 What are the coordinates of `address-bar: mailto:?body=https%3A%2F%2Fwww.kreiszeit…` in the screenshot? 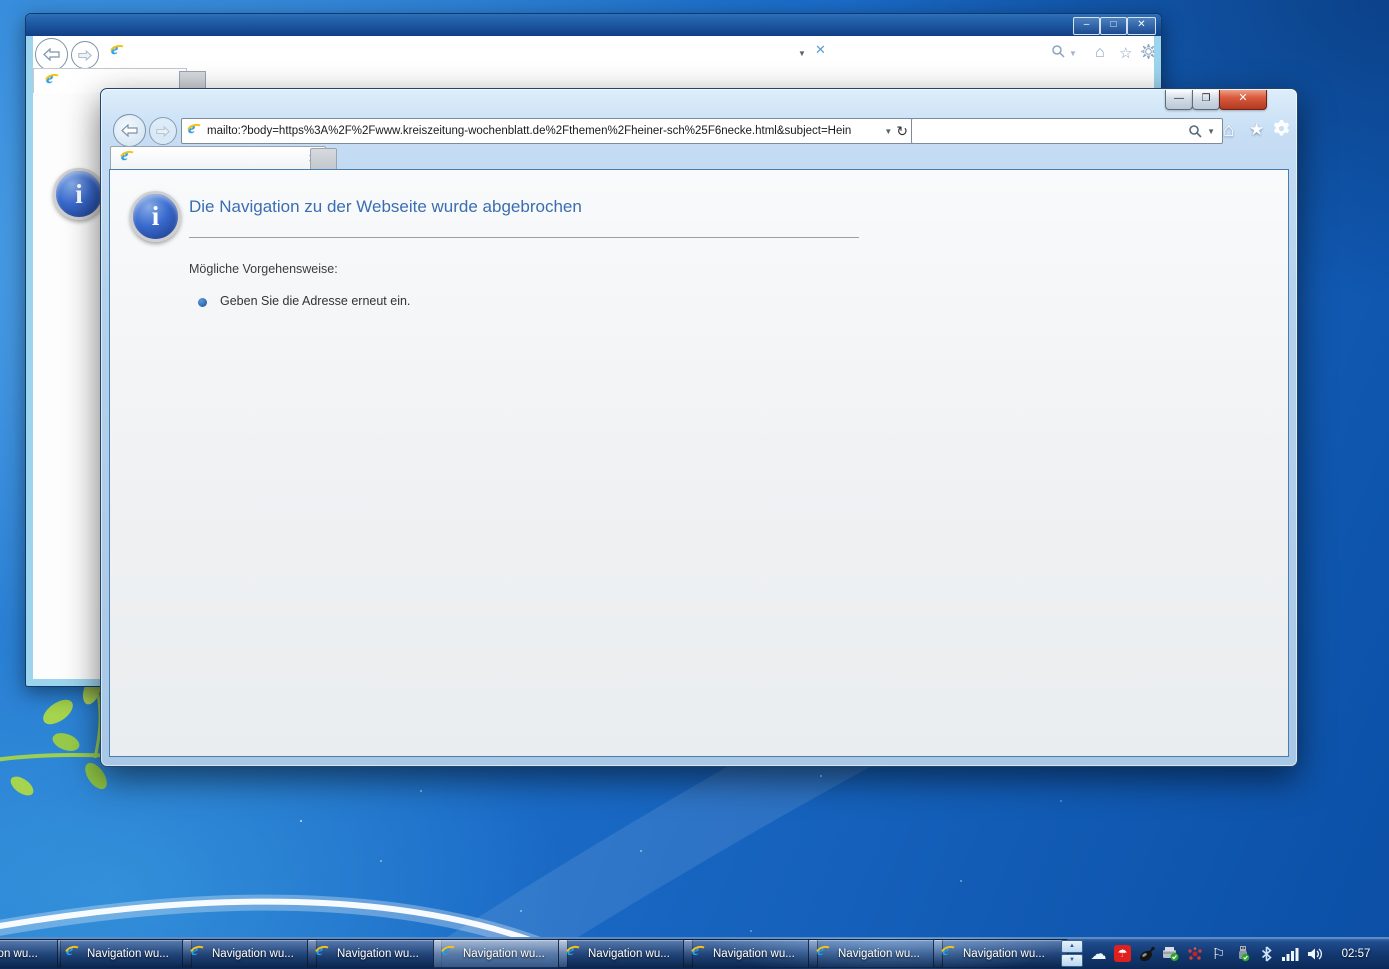 It's located at (547, 131).